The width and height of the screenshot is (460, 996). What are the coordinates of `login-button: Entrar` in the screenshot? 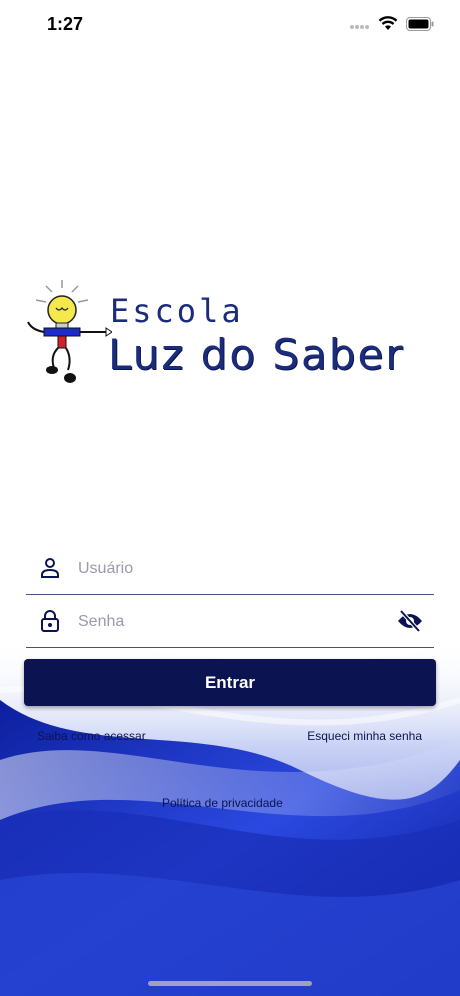 It's located at (230, 682).